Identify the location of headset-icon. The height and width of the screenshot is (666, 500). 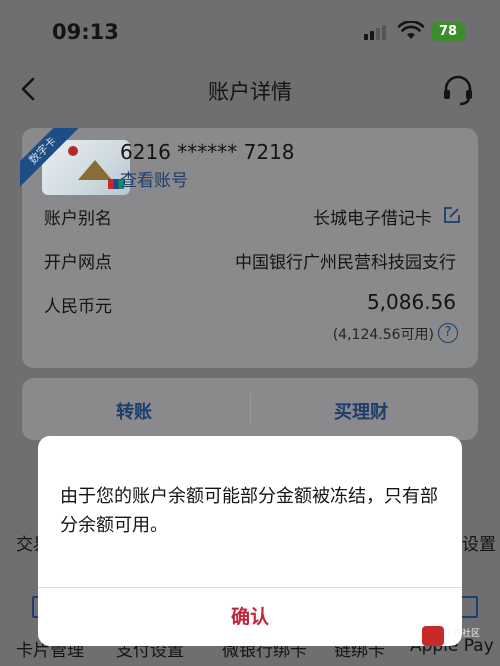
(458, 90).